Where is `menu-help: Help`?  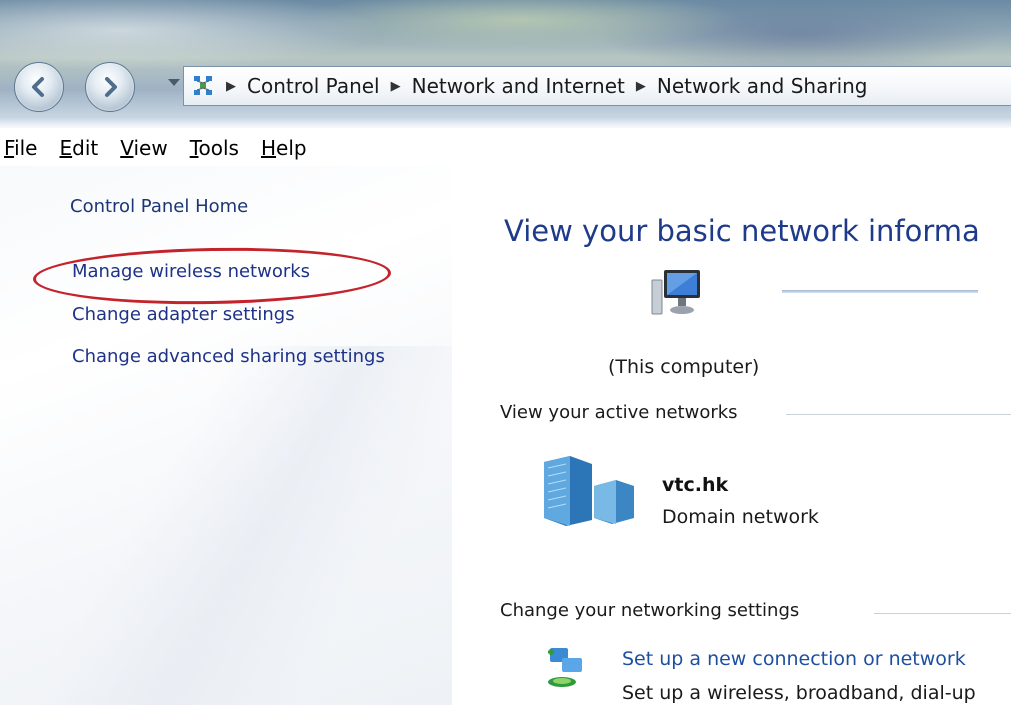 menu-help: Help is located at coordinates (284, 151).